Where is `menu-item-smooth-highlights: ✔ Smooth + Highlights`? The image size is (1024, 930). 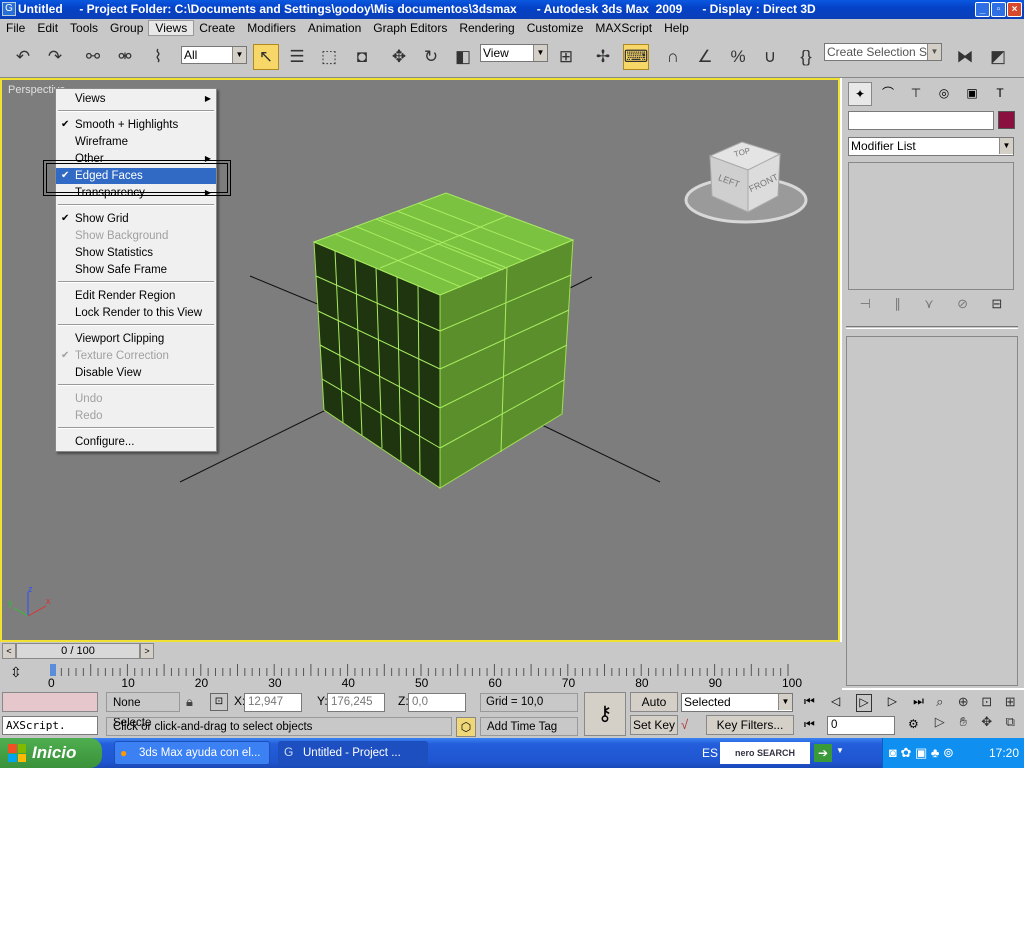
menu-item-smooth-highlights: ✔ Smooth + Highlights is located at coordinates (136, 125).